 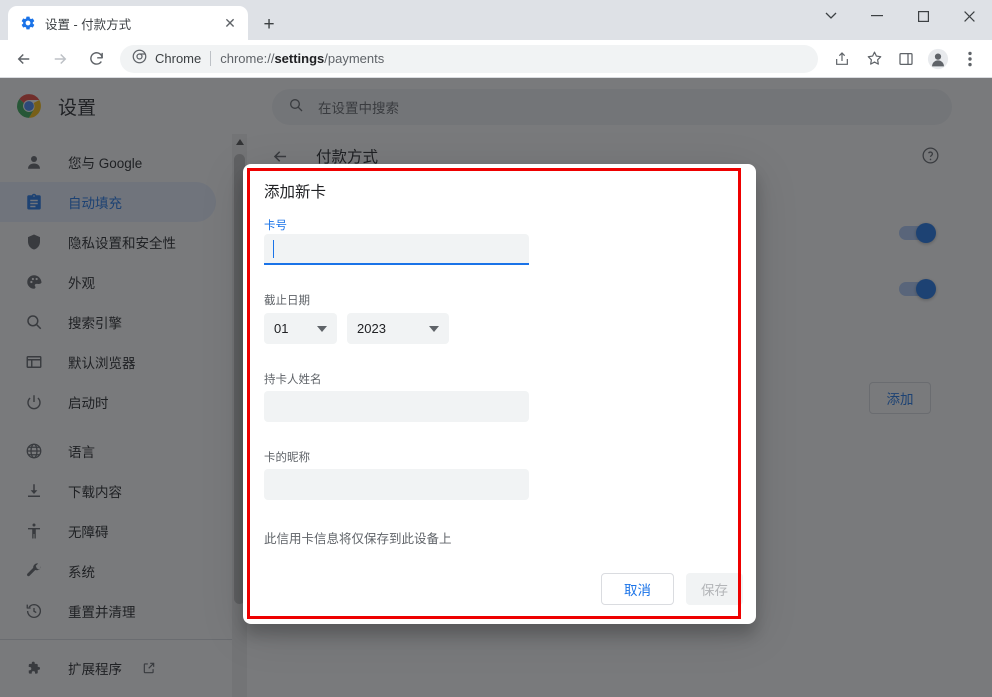 What do you see at coordinates (28, 23) in the screenshot?
I see `settings-gear-favicon-icon` at bounding box center [28, 23].